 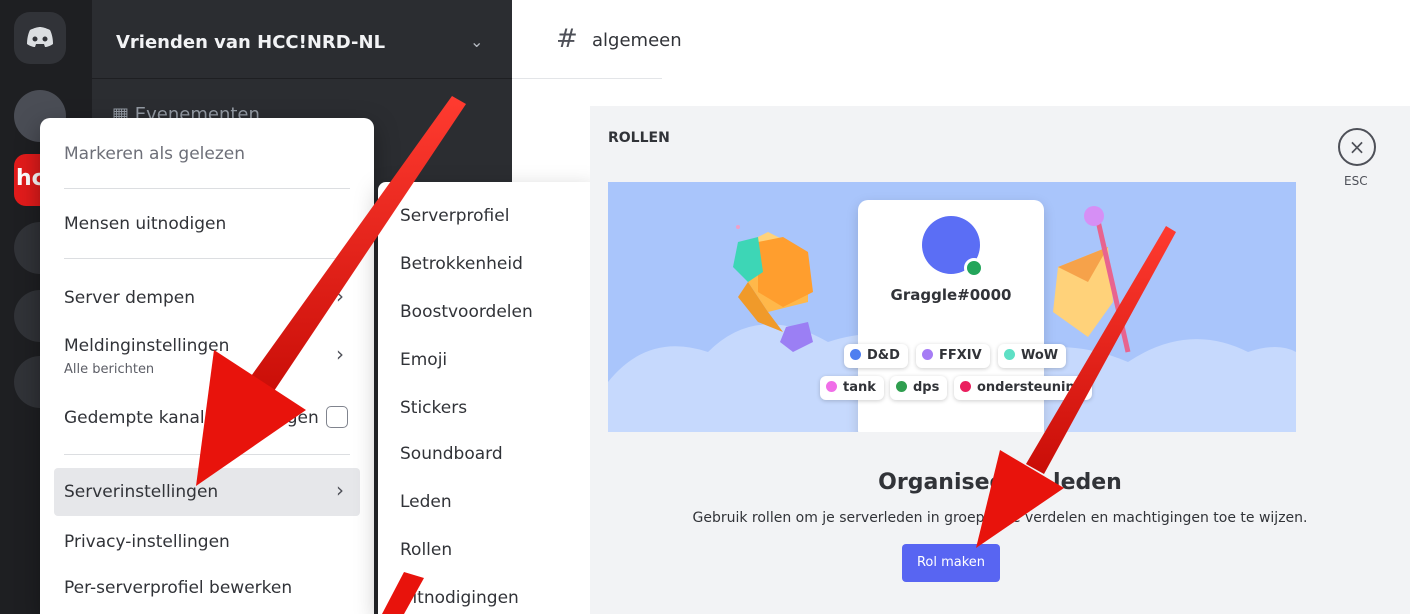 What do you see at coordinates (1356, 181) in the screenshot?
I see `esc-label: ESC` at bounding box center [1356, 181].